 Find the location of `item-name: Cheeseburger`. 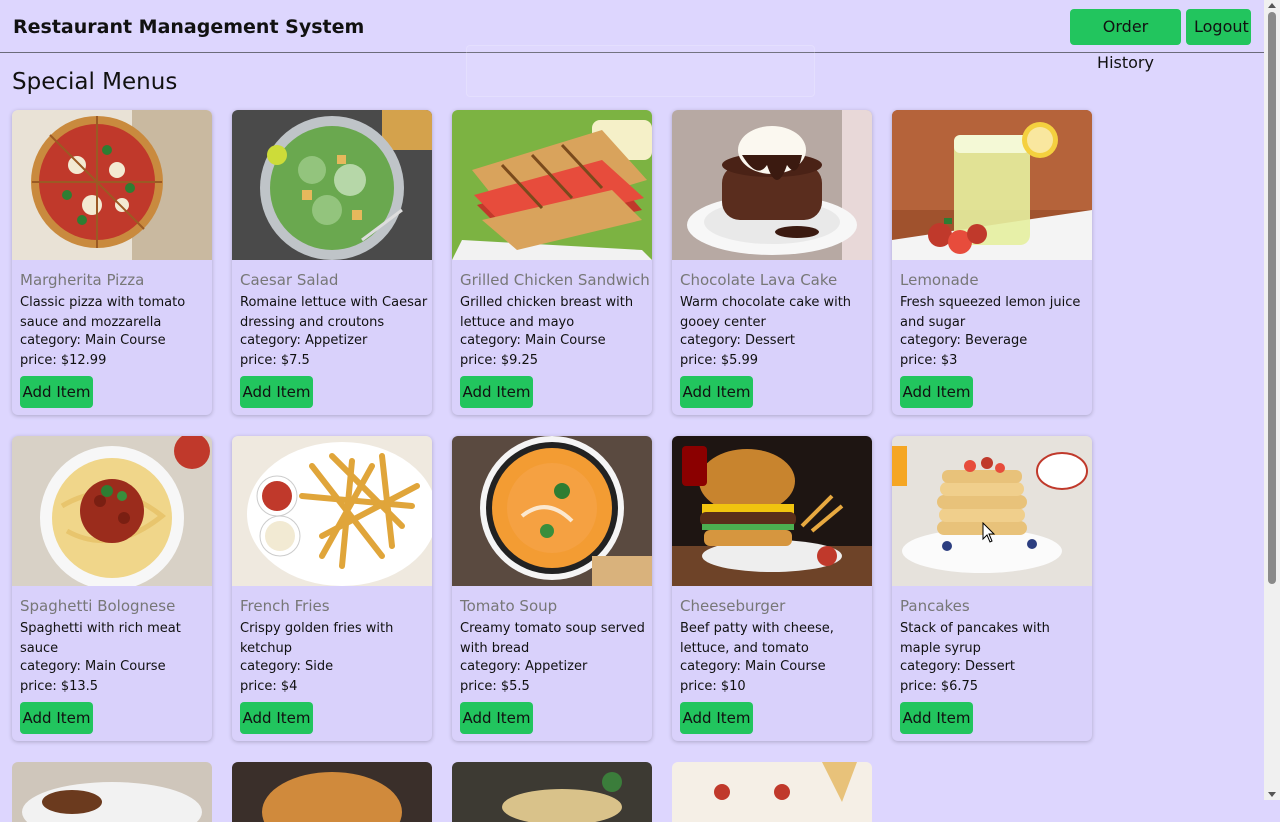

item-name: Cheeseburger is located at coordinates (733, 606).